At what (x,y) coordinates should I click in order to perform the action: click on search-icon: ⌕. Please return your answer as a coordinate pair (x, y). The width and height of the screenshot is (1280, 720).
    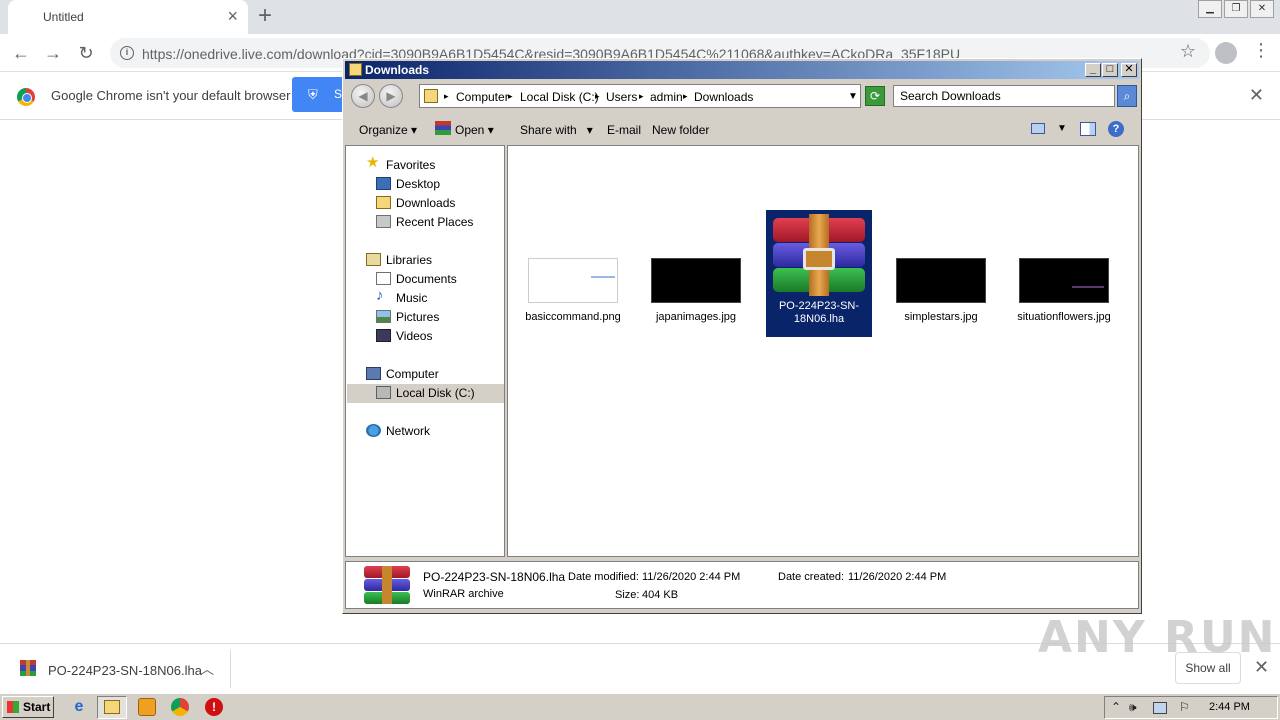
    Looking at the image, I should click on (1127, 96).